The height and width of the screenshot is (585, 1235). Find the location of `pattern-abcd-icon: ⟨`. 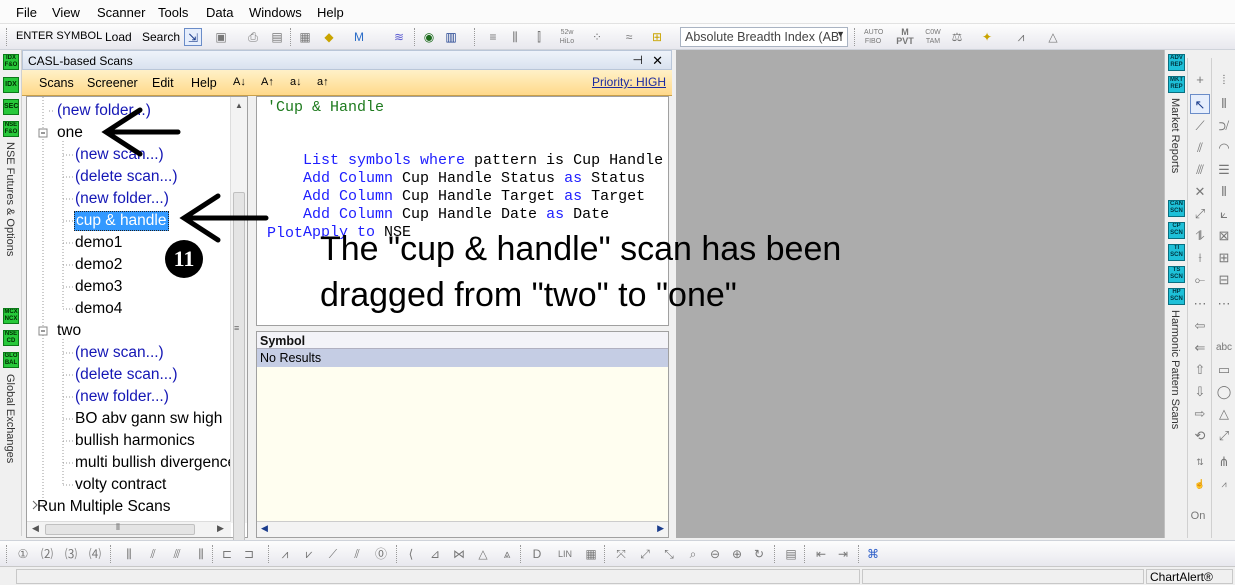

pattern-abcd-icon: ⟨ is located at coordinates (411, 554).